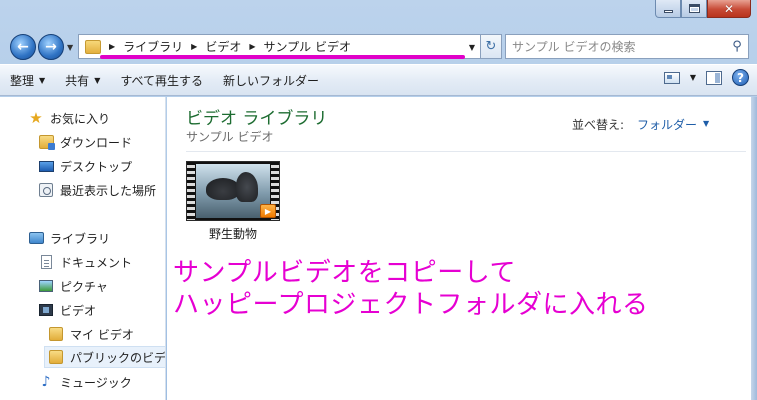 This screenshot has height=400, width=757. I want to click on refresh-button: ↻, so click(491, 46).